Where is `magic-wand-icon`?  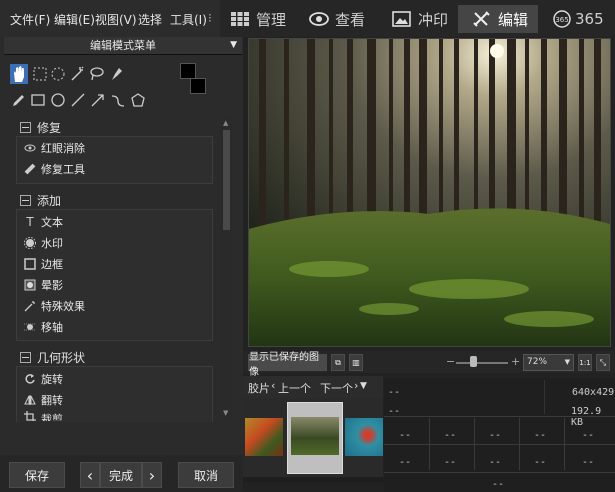 magic-wand-icon is located at coordinates (77, 74).